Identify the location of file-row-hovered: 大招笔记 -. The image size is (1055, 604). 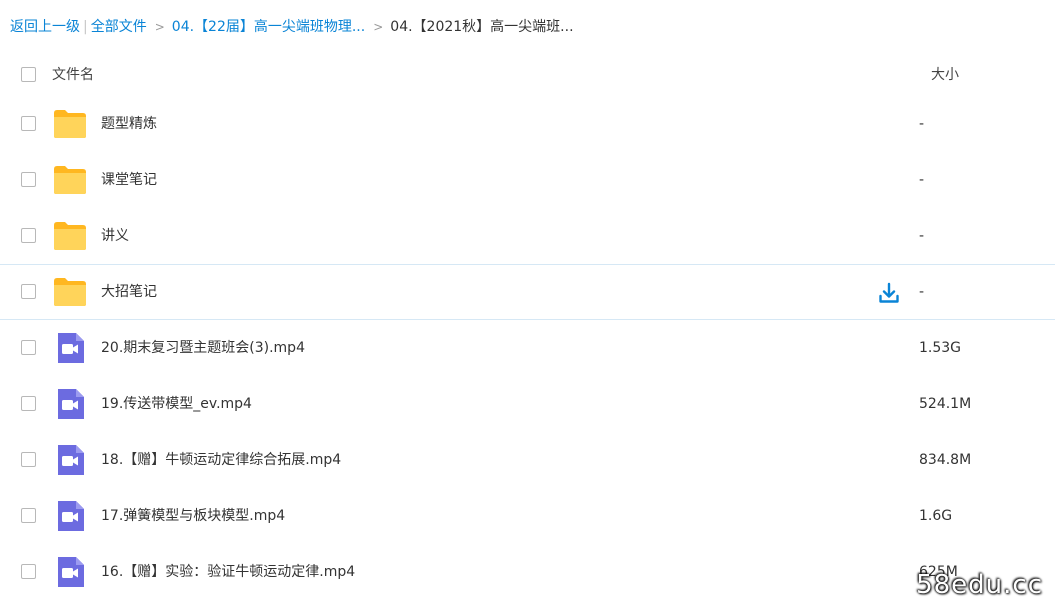
(527, 292).